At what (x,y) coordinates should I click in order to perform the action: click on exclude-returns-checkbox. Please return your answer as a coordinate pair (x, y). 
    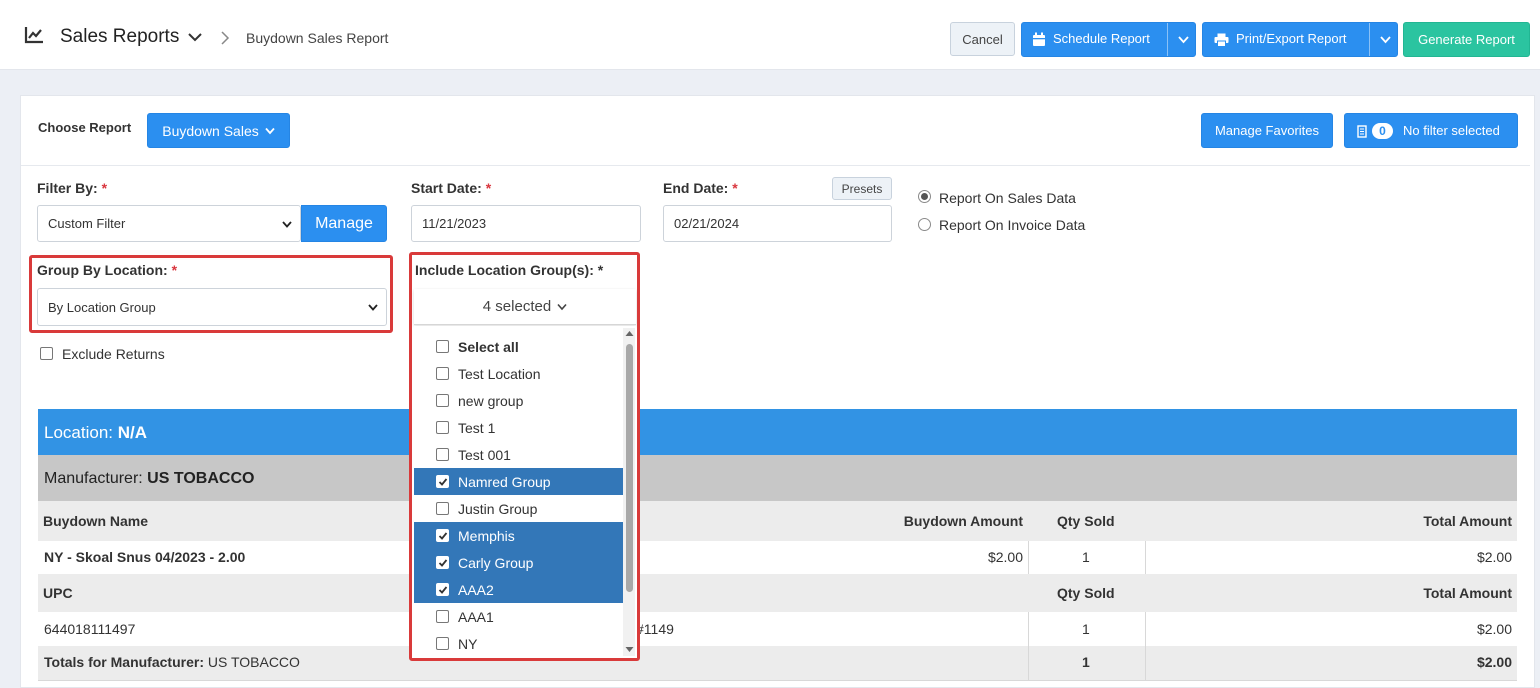
    Looking at the image, I should click on (46, 353).